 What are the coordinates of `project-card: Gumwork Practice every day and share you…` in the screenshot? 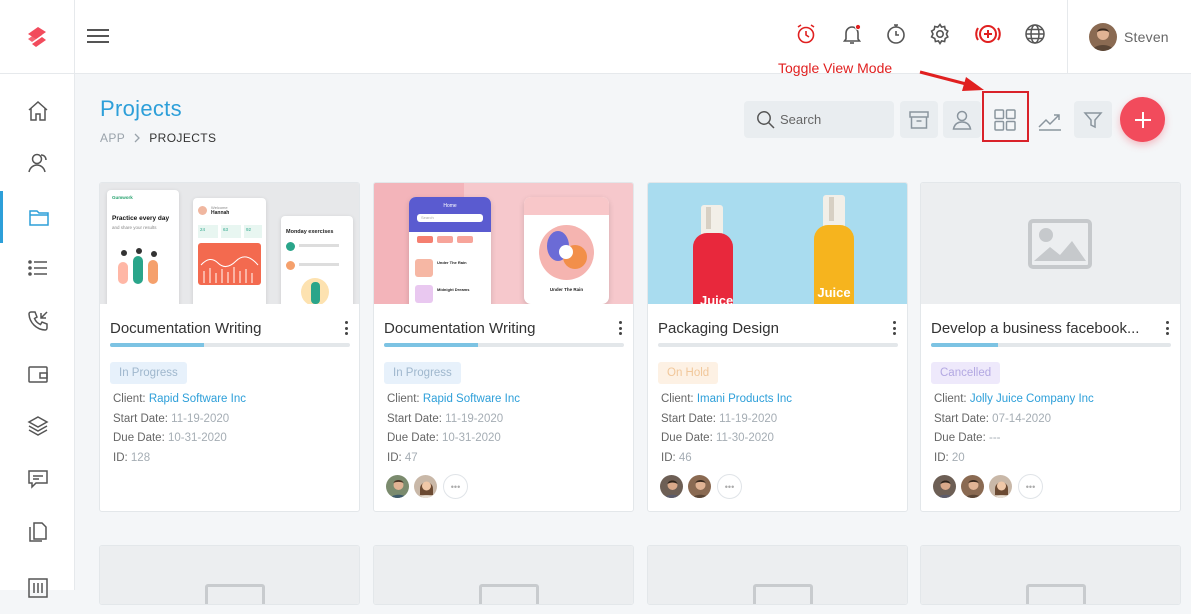 It's located at (229, 347).